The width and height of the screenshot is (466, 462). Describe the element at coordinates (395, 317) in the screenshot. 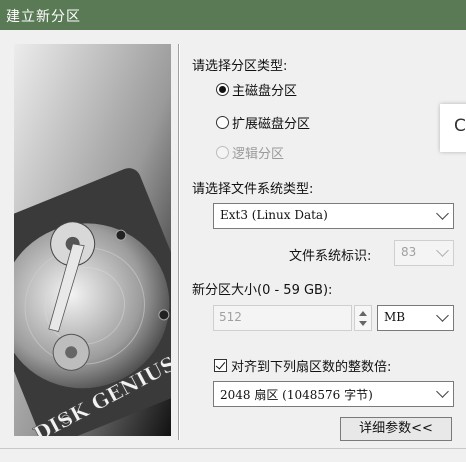

I see `size-unit-value: MB` at that location.